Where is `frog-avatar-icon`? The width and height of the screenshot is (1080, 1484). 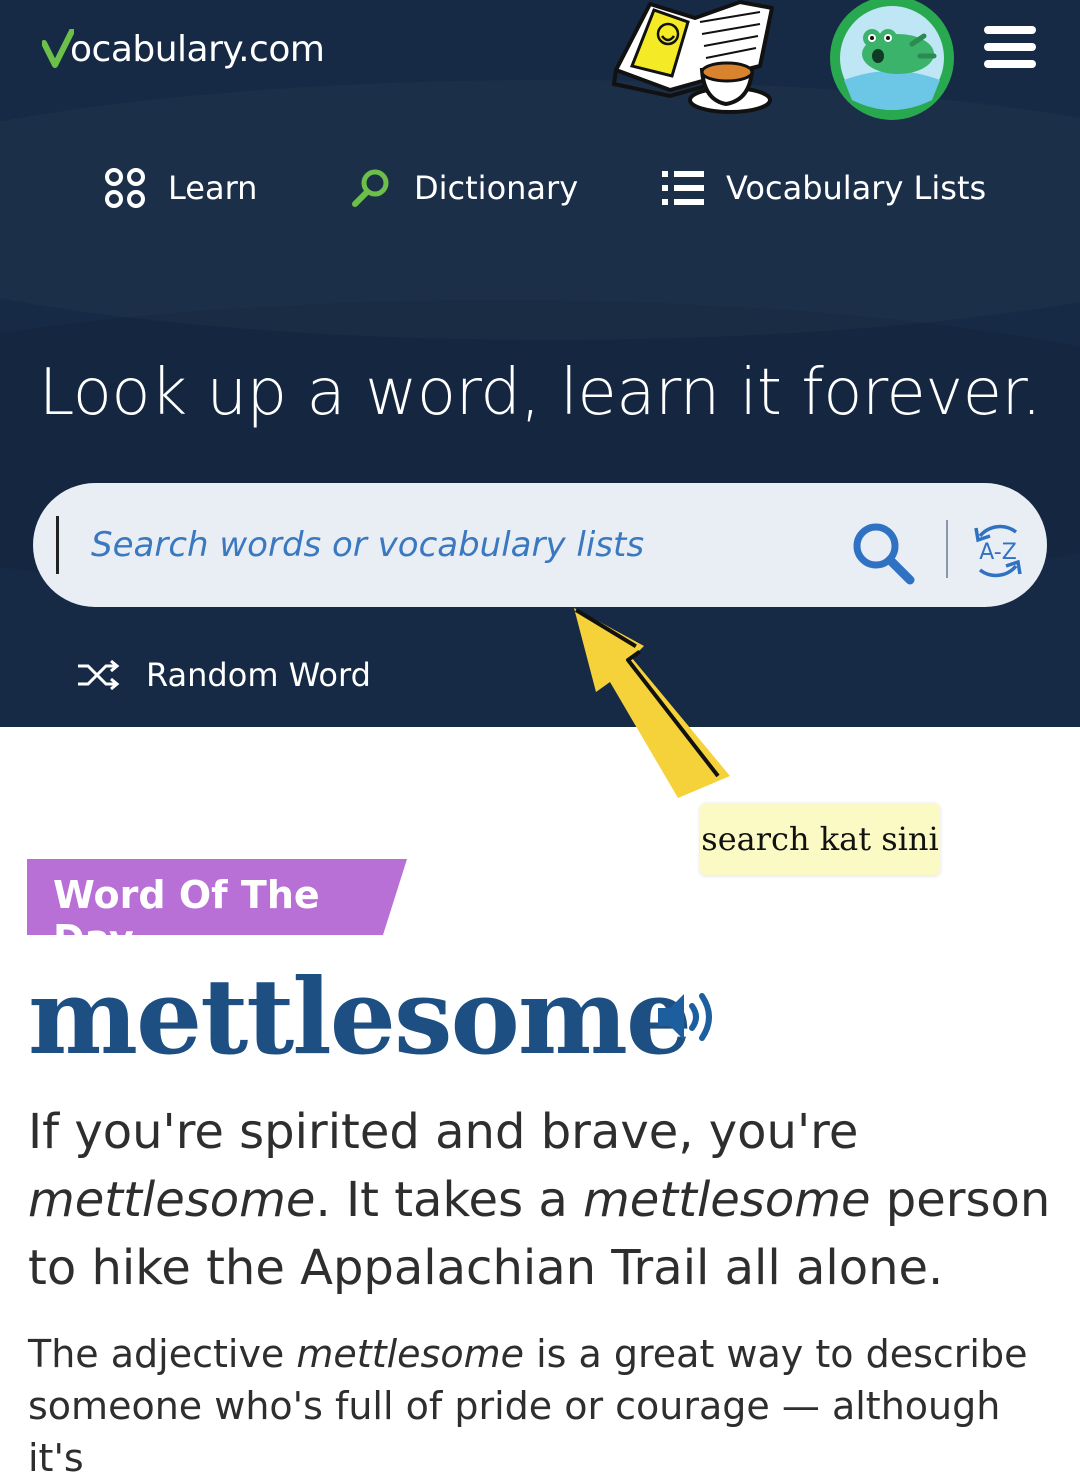
frog-avatar-icon is located at coordinates (892, 60).